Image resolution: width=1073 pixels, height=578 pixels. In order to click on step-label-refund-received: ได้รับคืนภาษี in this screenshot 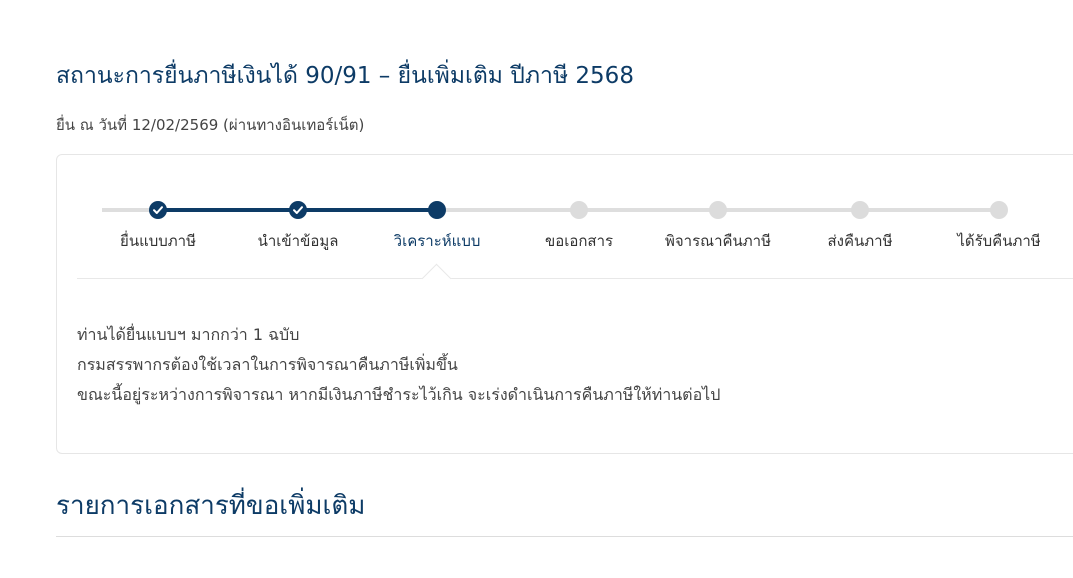, I will do `click(999, 241)`.